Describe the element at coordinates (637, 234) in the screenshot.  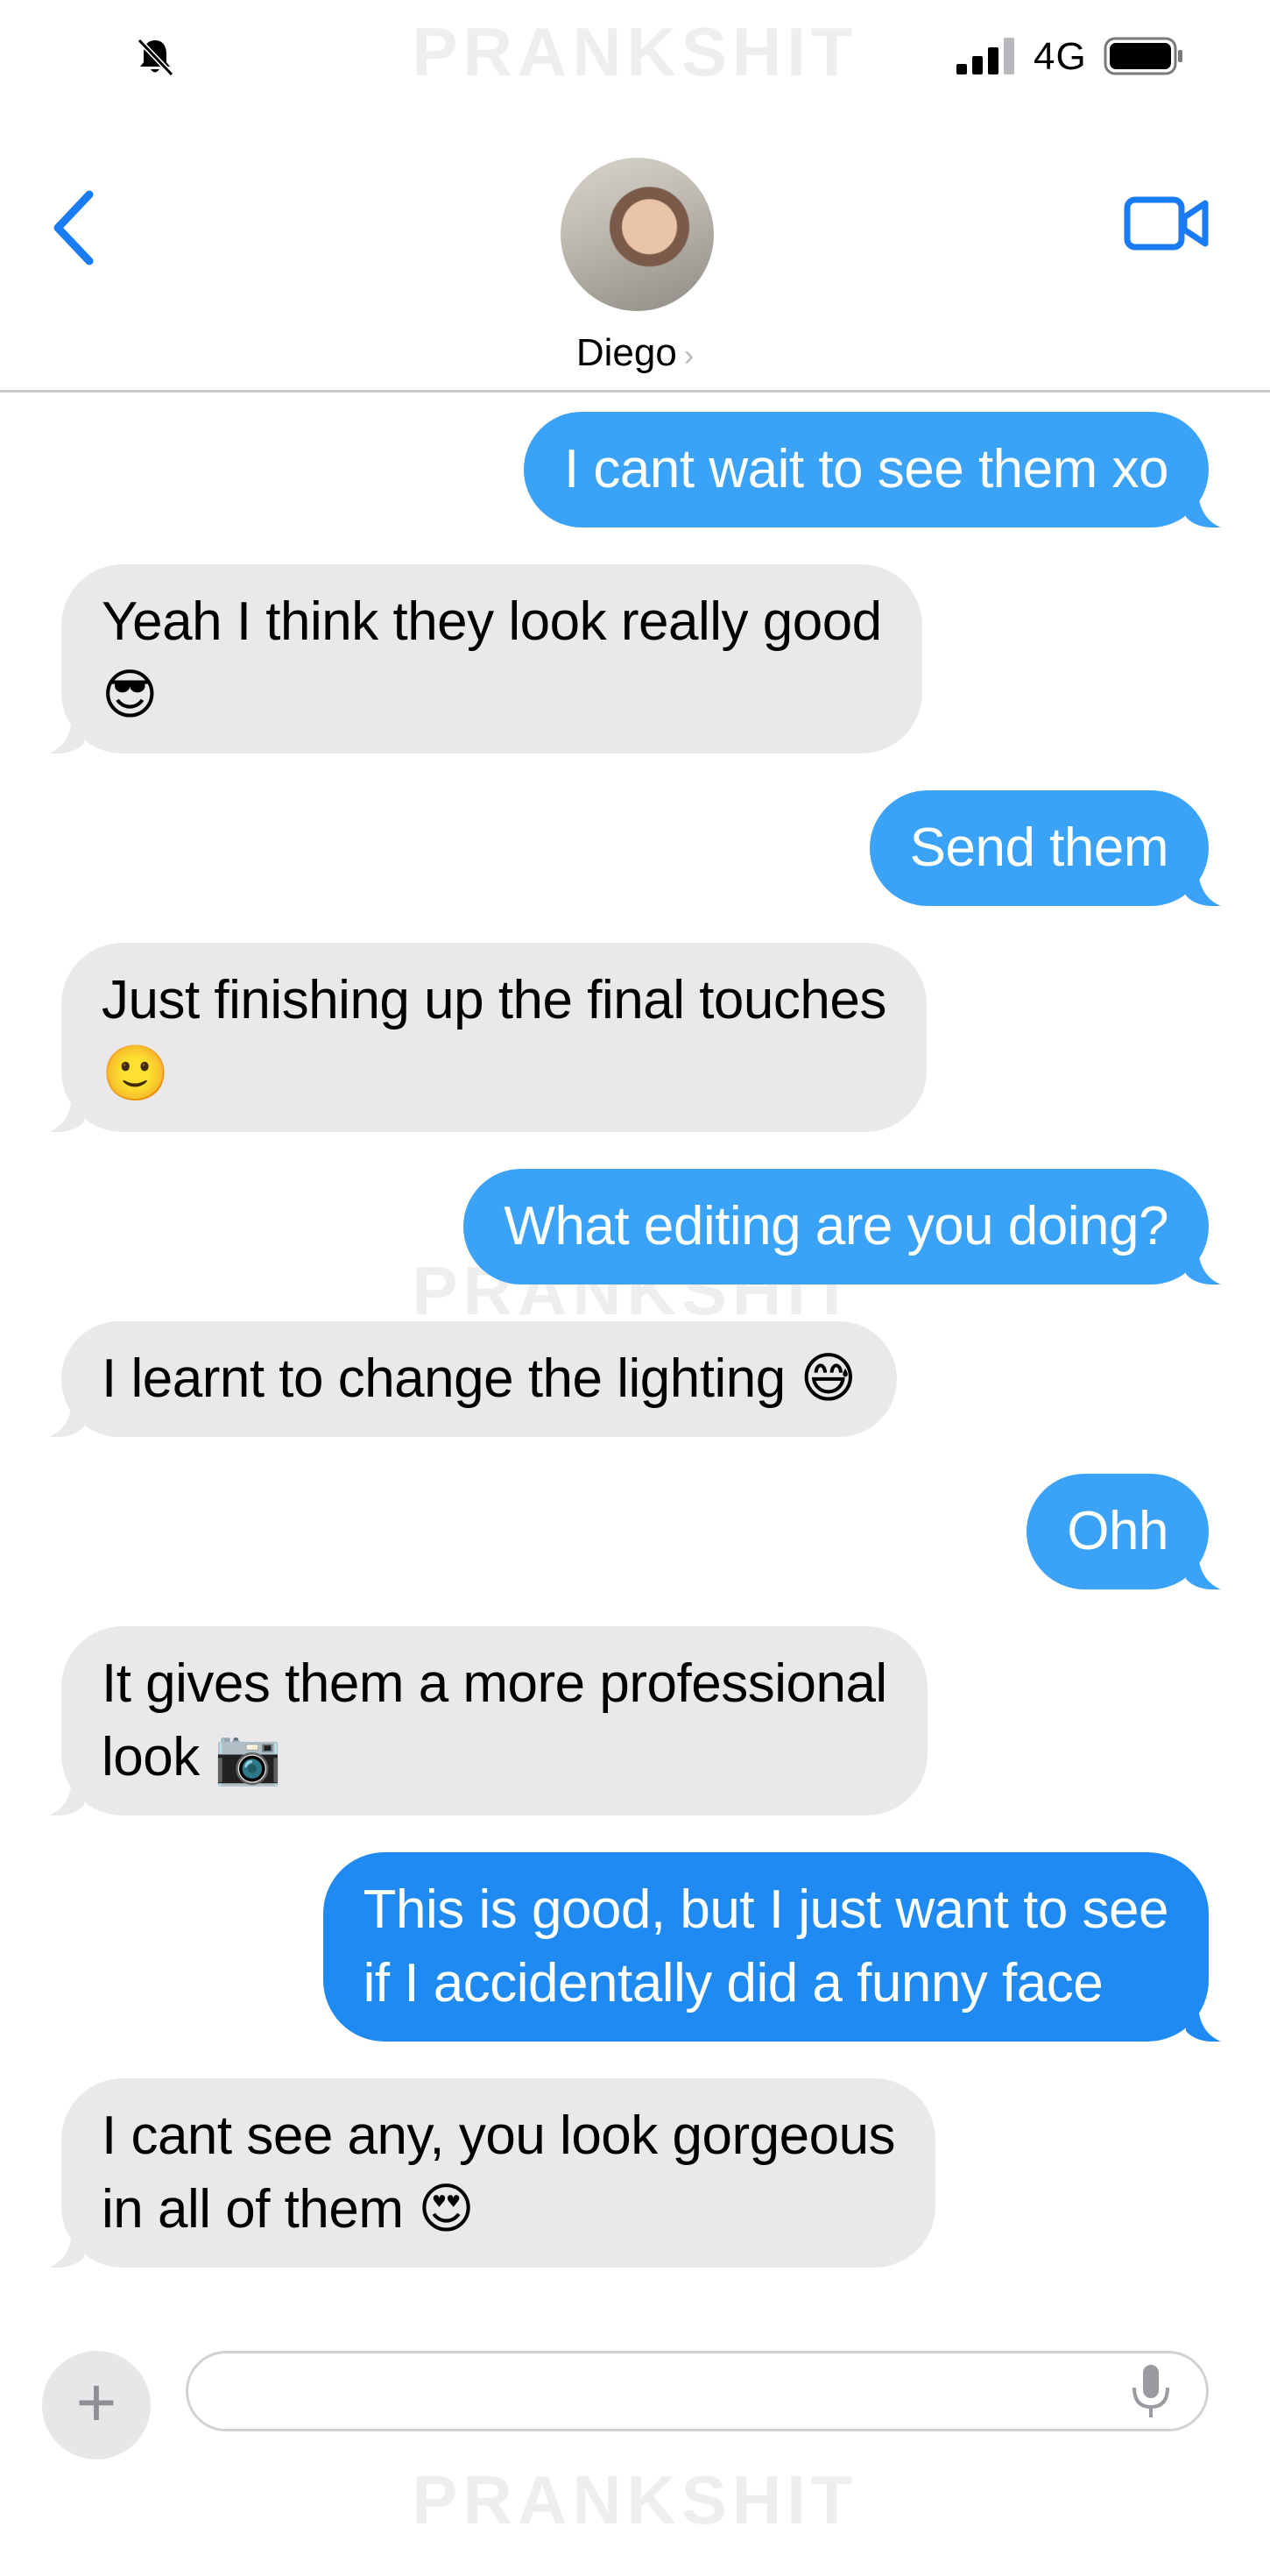
I see `avatar` at that location.